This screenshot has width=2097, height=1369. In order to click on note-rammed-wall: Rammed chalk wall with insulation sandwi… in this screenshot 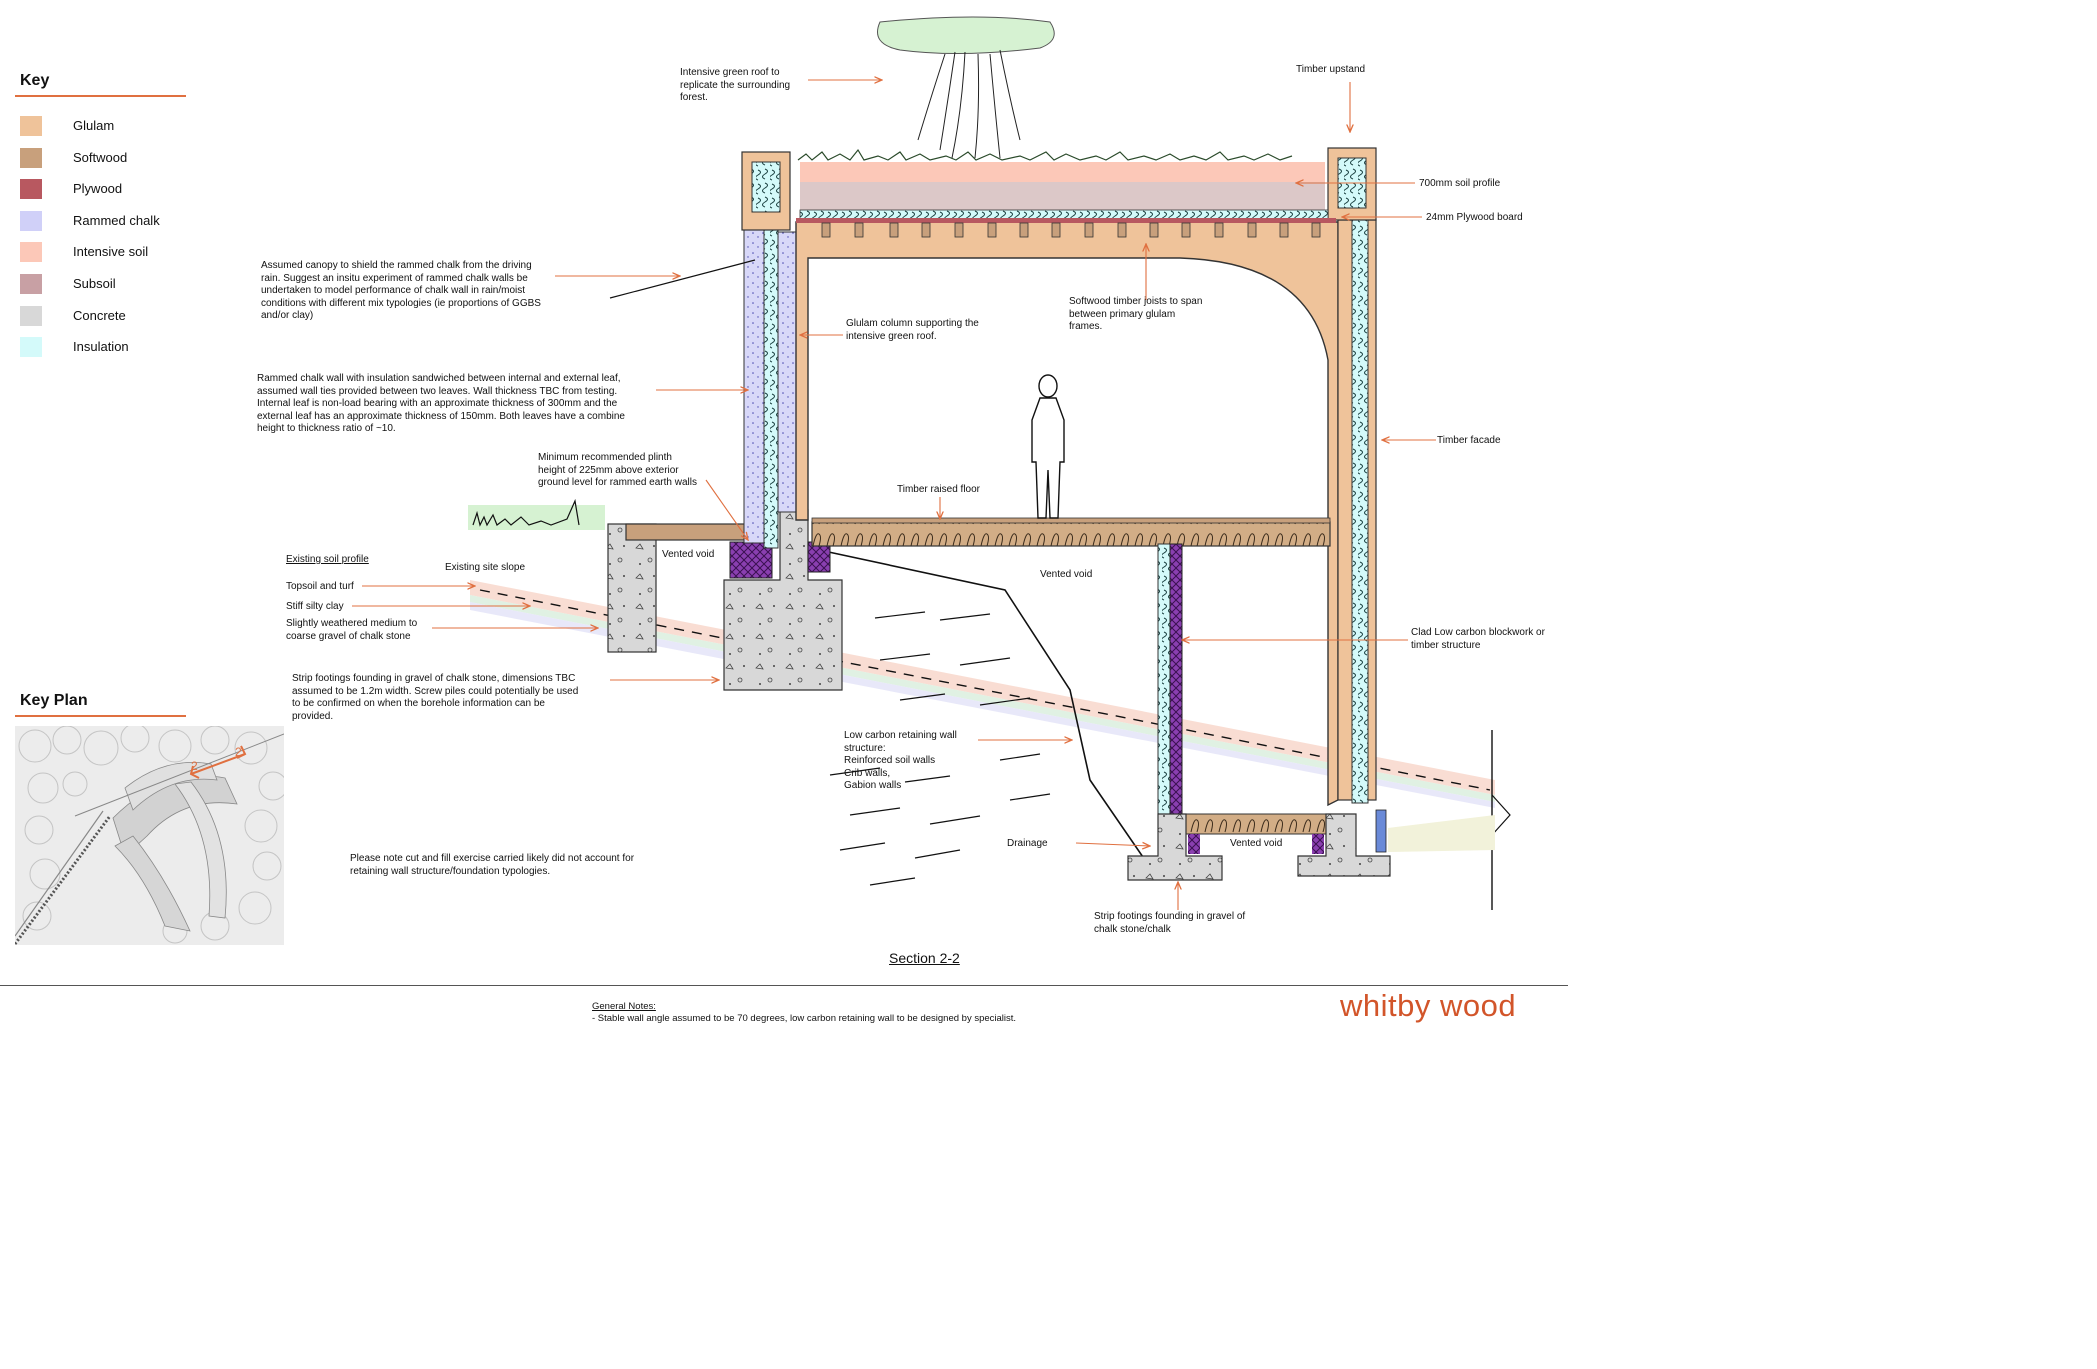, I will do `click(441, 404)`.